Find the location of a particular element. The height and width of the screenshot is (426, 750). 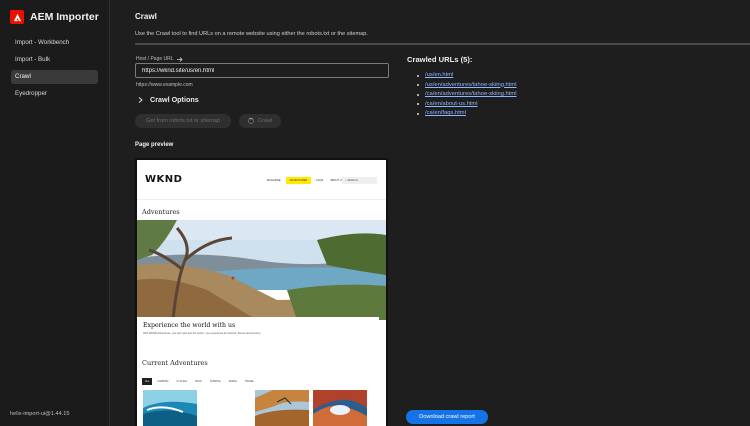

arrow-right-icon is located at coordinates (179, 59).